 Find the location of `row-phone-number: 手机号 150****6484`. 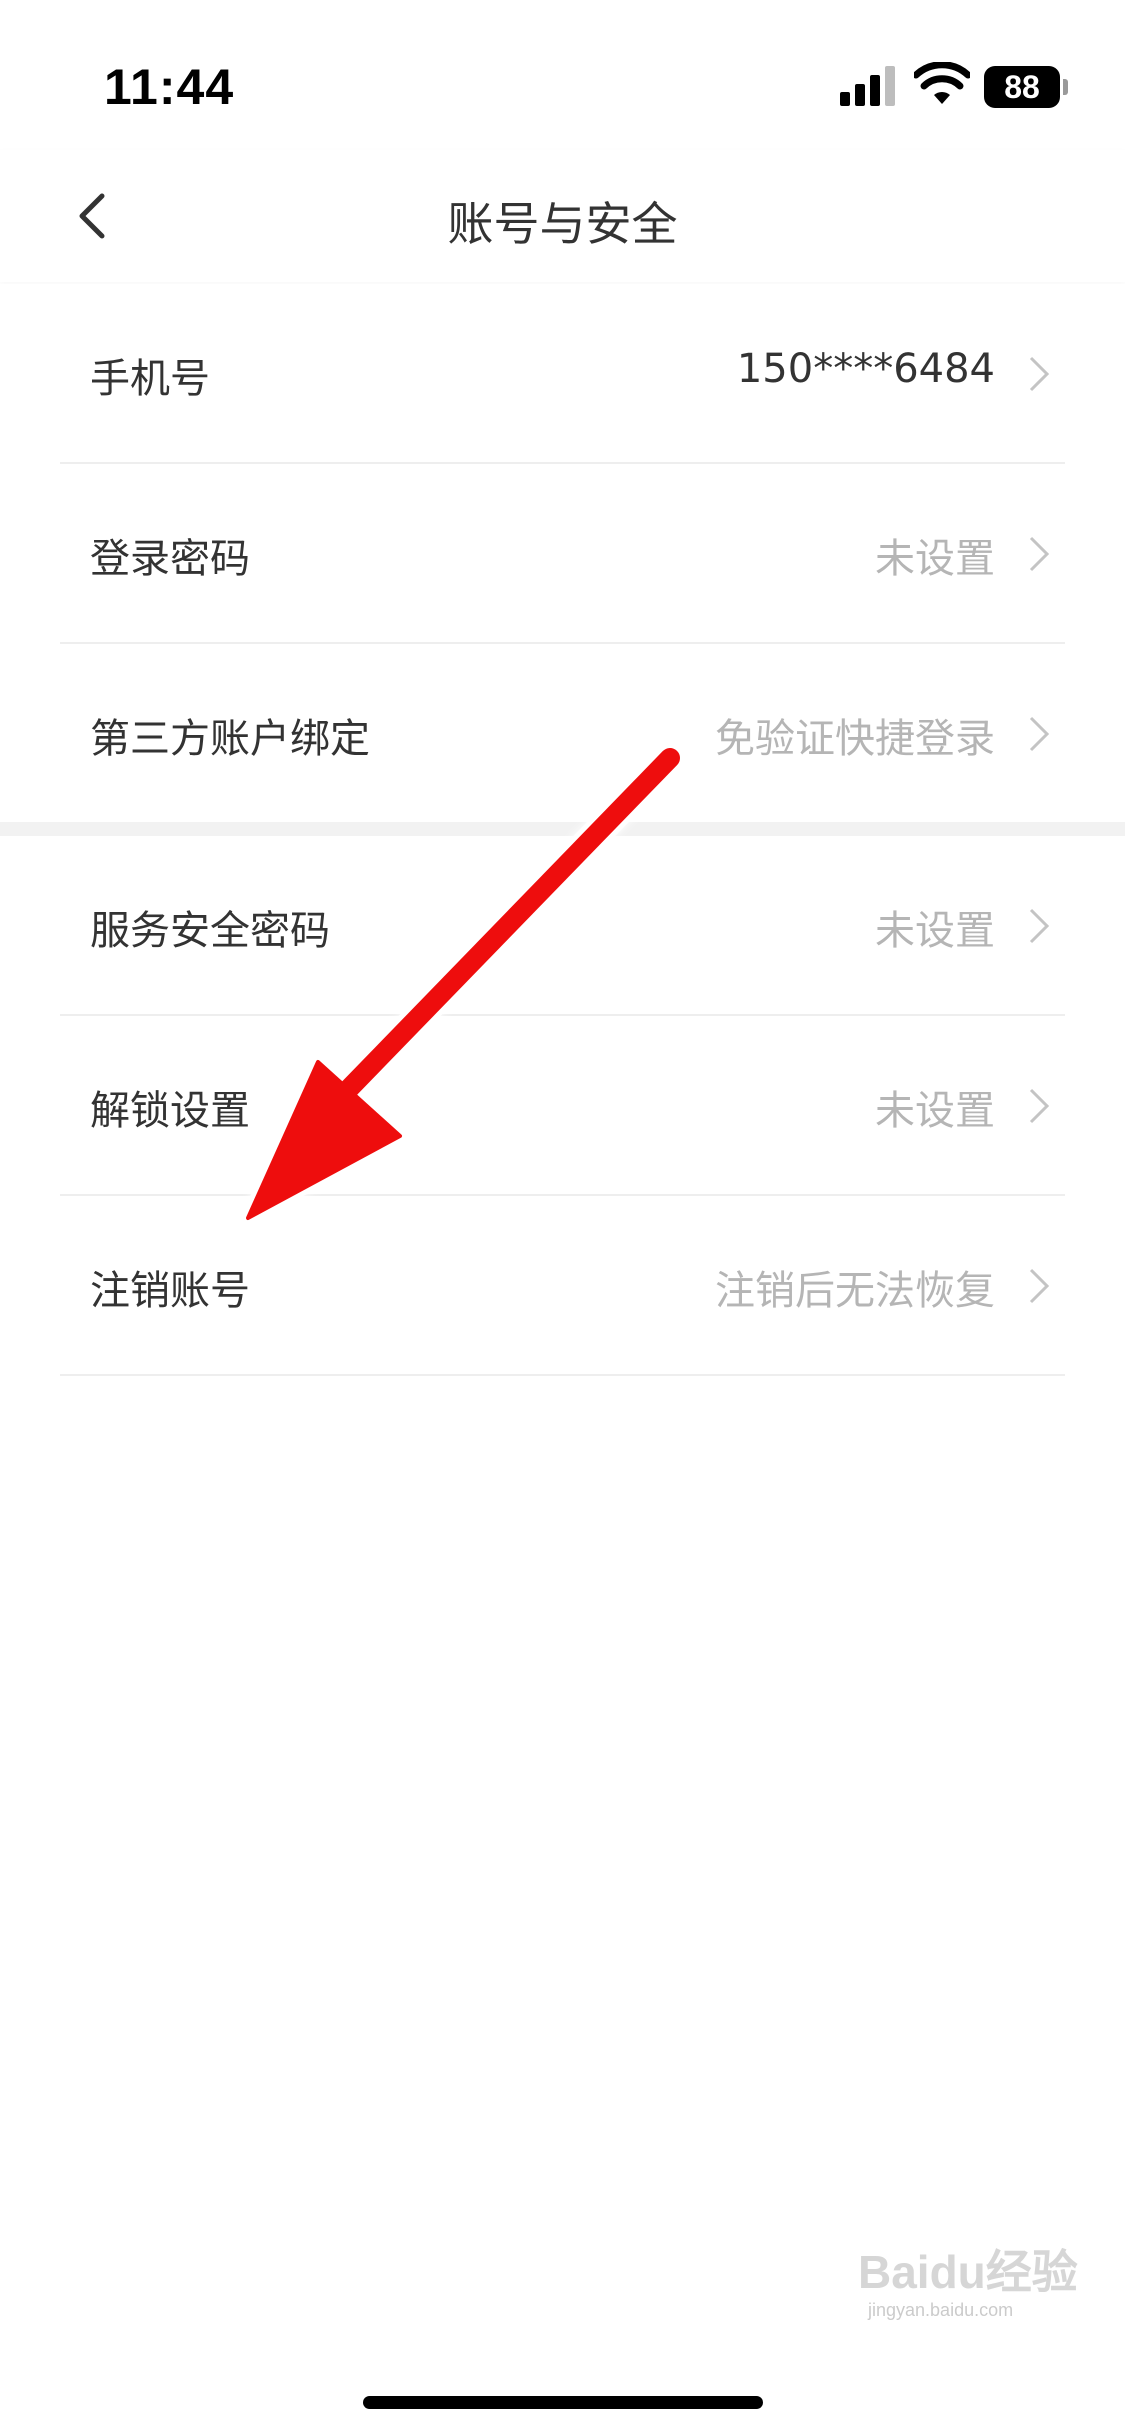

row-phone-number: 手机号 150****6484 is located at coordinates (562, 374).